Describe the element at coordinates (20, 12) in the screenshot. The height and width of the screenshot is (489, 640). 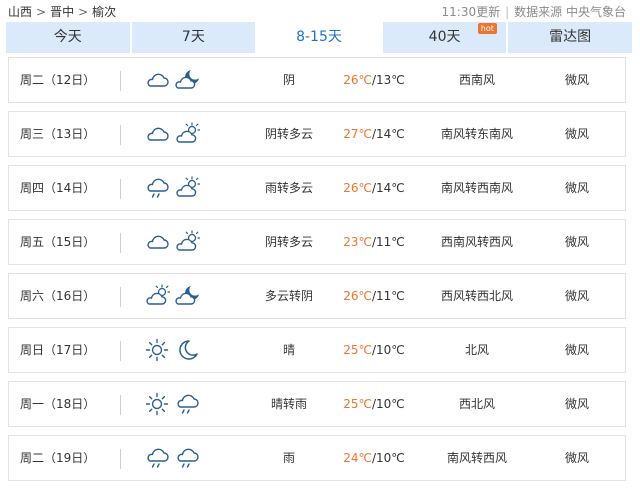
I see `breadcrumb-province: 山西` at that location.